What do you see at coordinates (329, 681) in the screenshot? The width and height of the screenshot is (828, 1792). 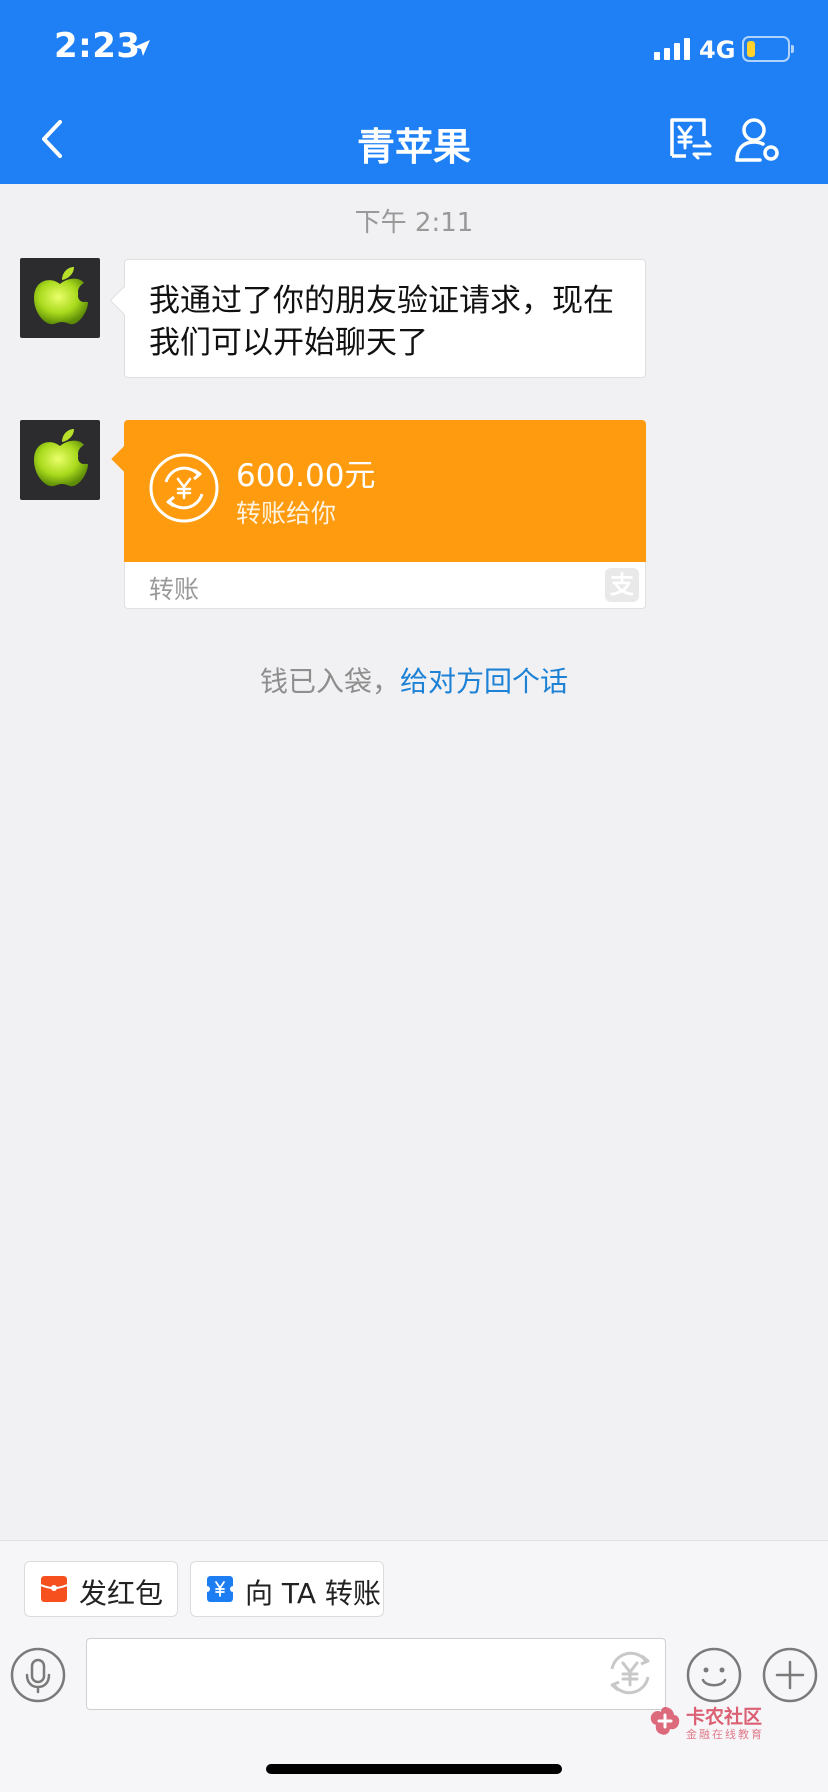 I see `notice-text: 钱已入袋，` at bounding box center [329, 681].